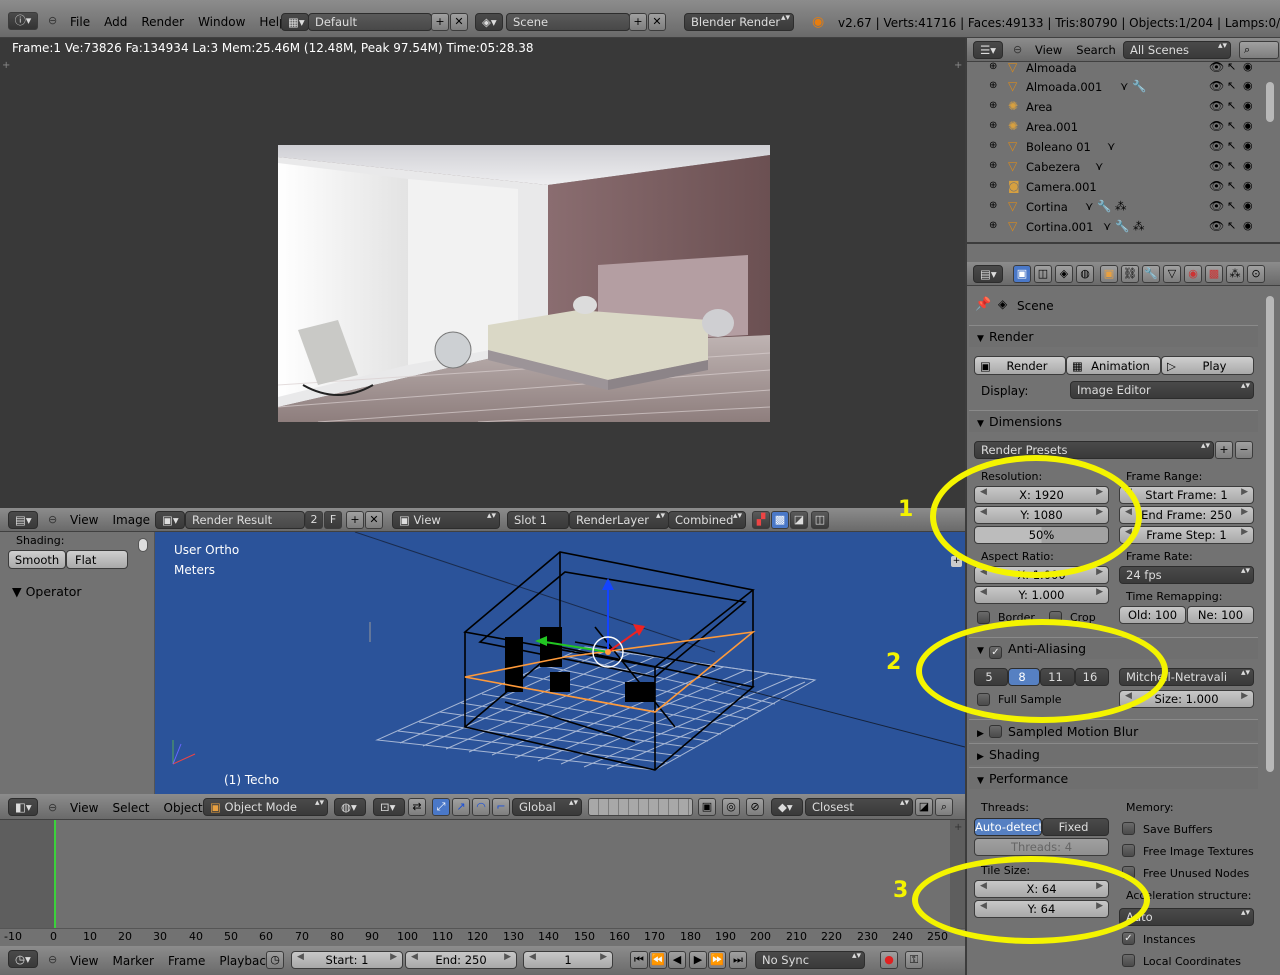 Image resolution: width=1280 pixels, height=975 pixels. I want to click on outliner-filter-select: All Scenes ▴▾, so click(1177, 50).